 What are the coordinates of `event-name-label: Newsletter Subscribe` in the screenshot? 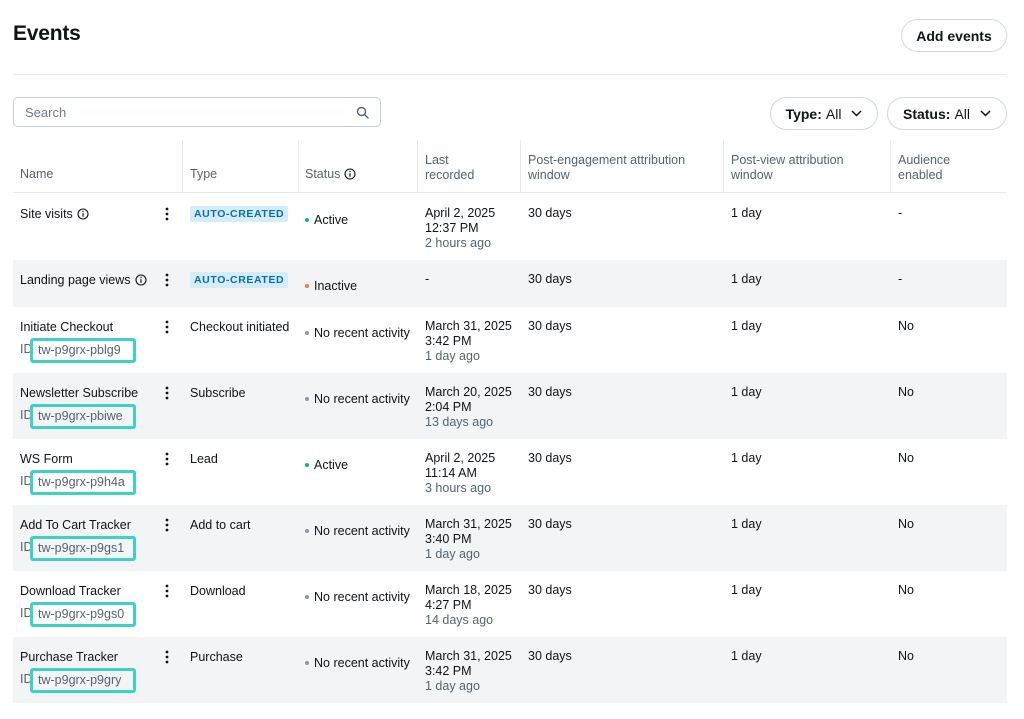 It's located at (79, 393).